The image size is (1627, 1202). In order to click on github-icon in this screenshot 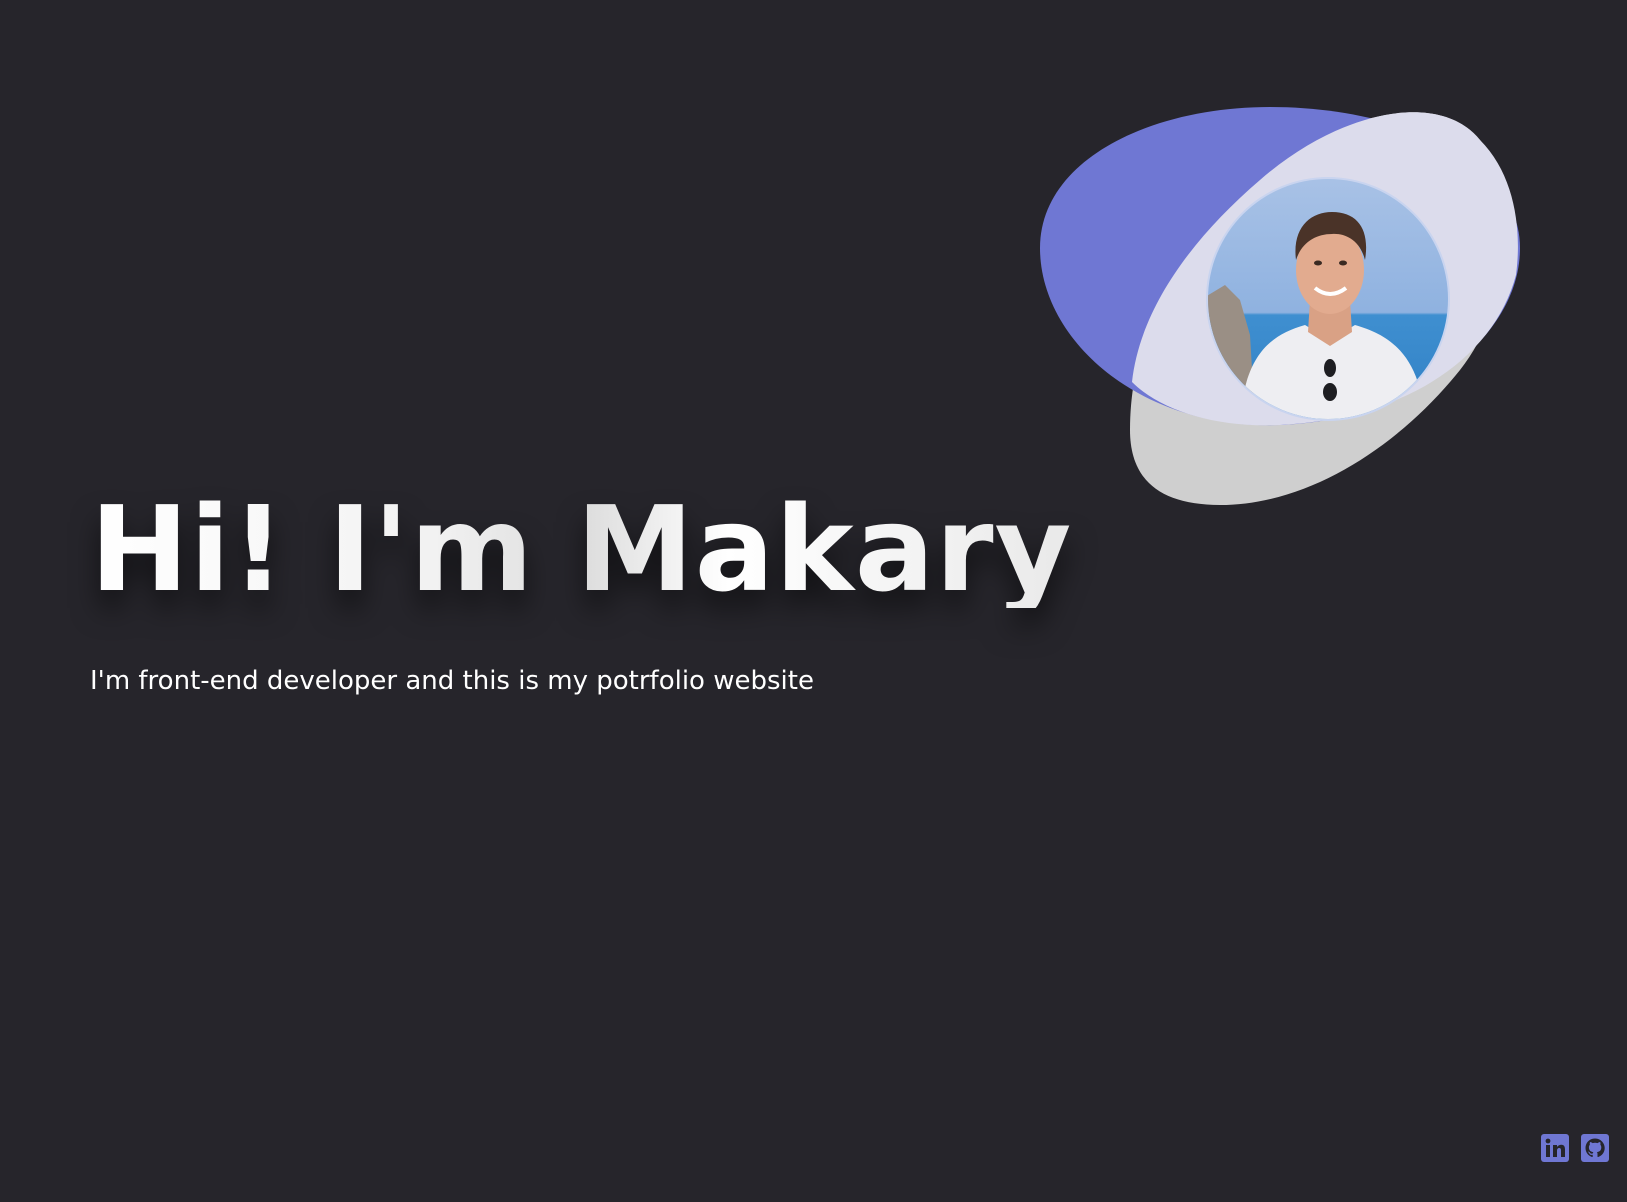, I will do `click(1595, 1148)`.